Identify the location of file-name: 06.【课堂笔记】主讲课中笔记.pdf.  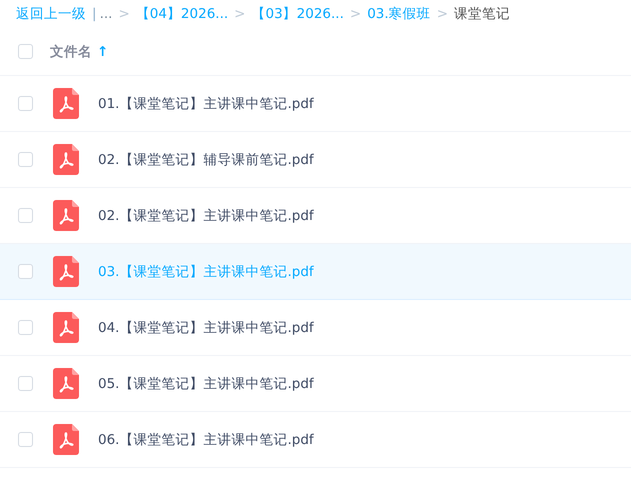
(206, 439).